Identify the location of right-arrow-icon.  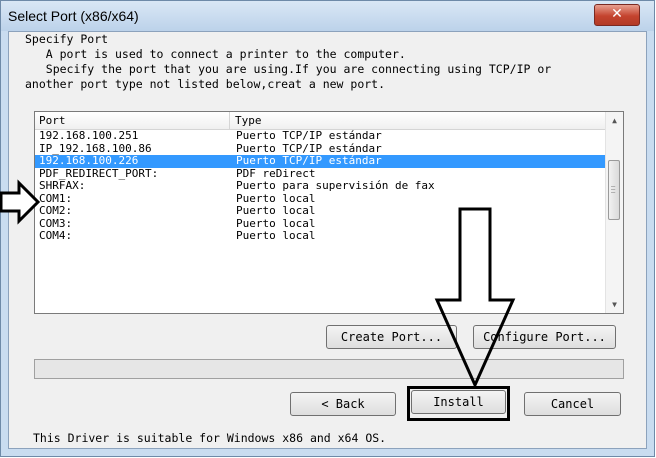
(20, 202).